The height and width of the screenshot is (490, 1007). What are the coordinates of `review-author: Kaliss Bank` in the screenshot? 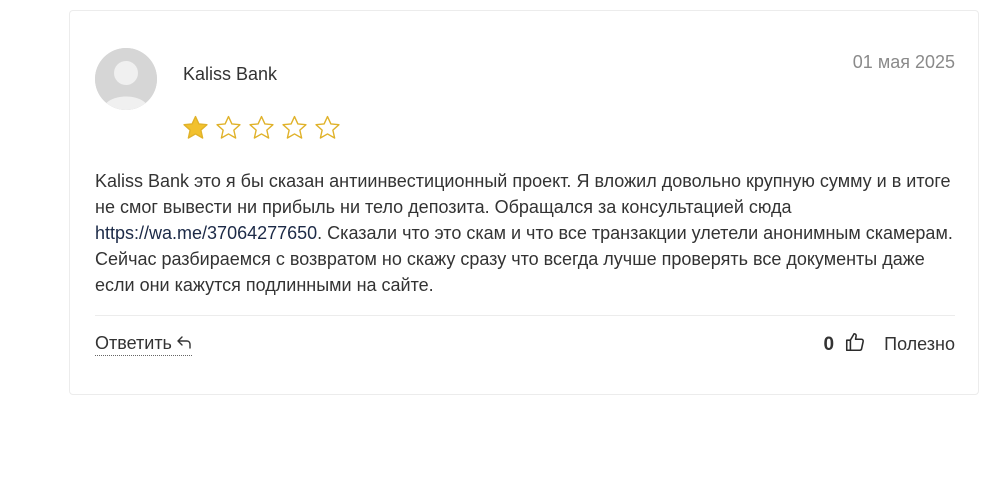 It's located at (230, 74).